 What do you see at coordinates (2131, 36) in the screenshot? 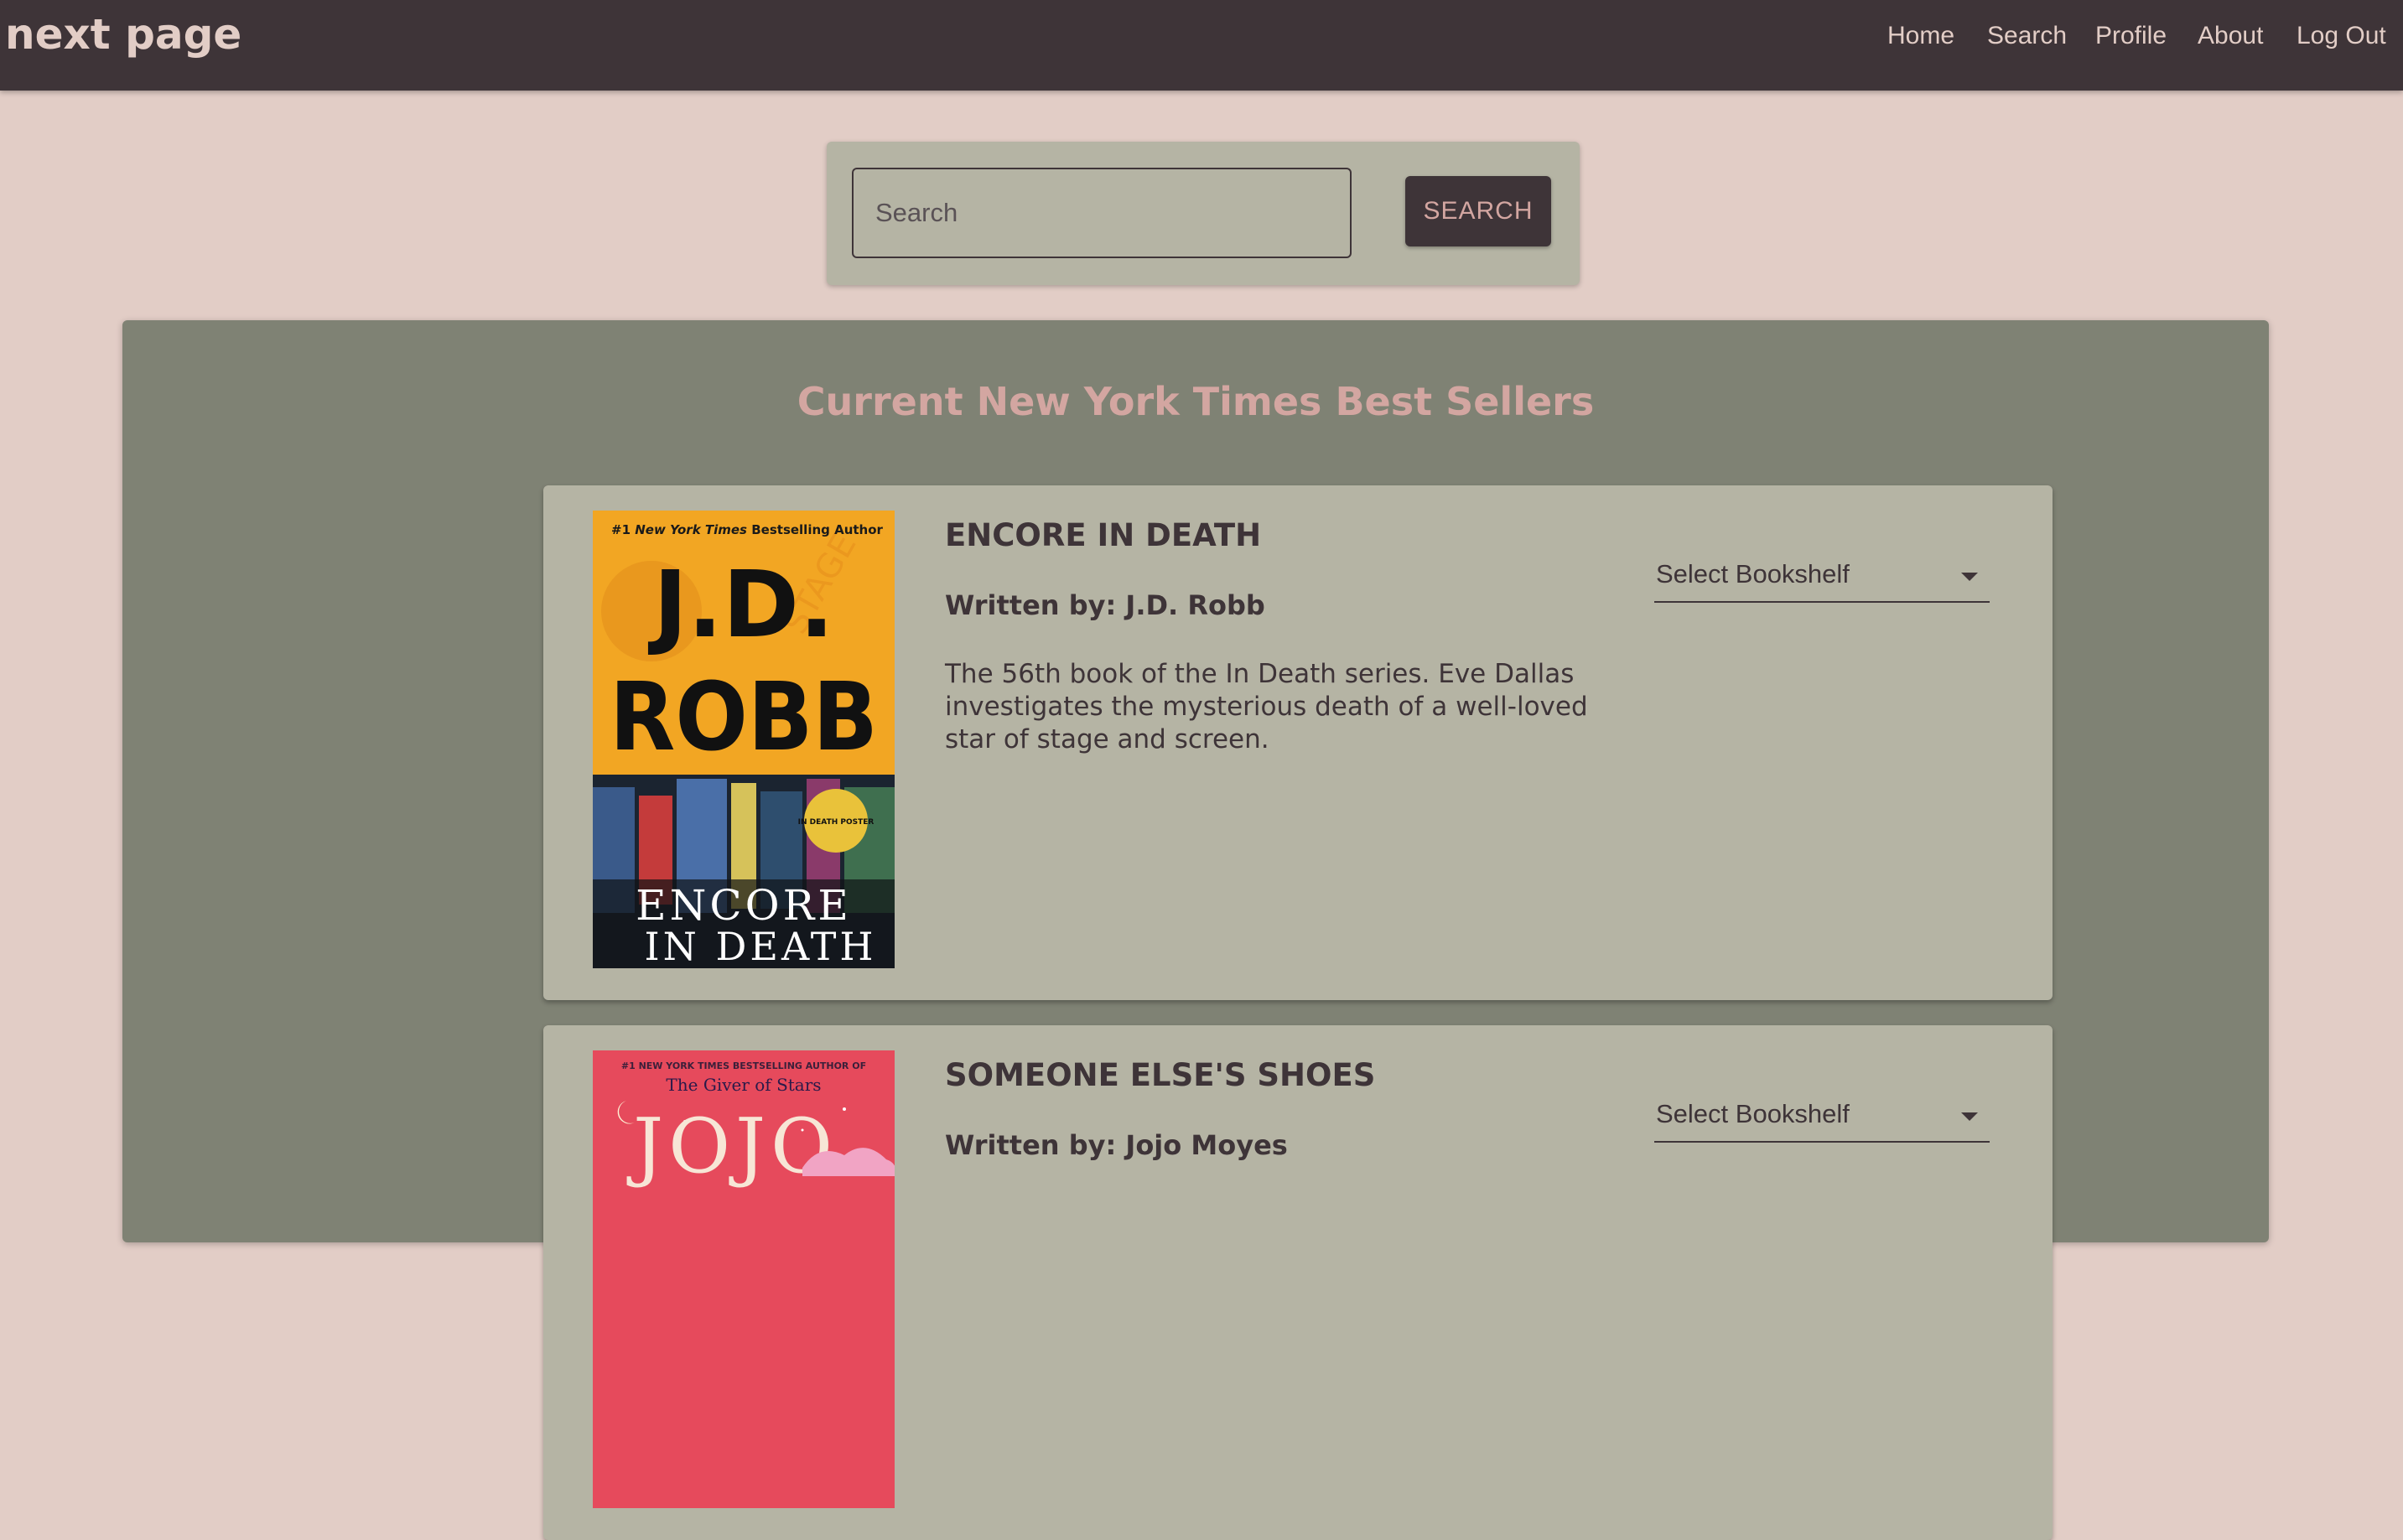
I see `nav-link-profile: Profile` at bounding box center [2131, 36].